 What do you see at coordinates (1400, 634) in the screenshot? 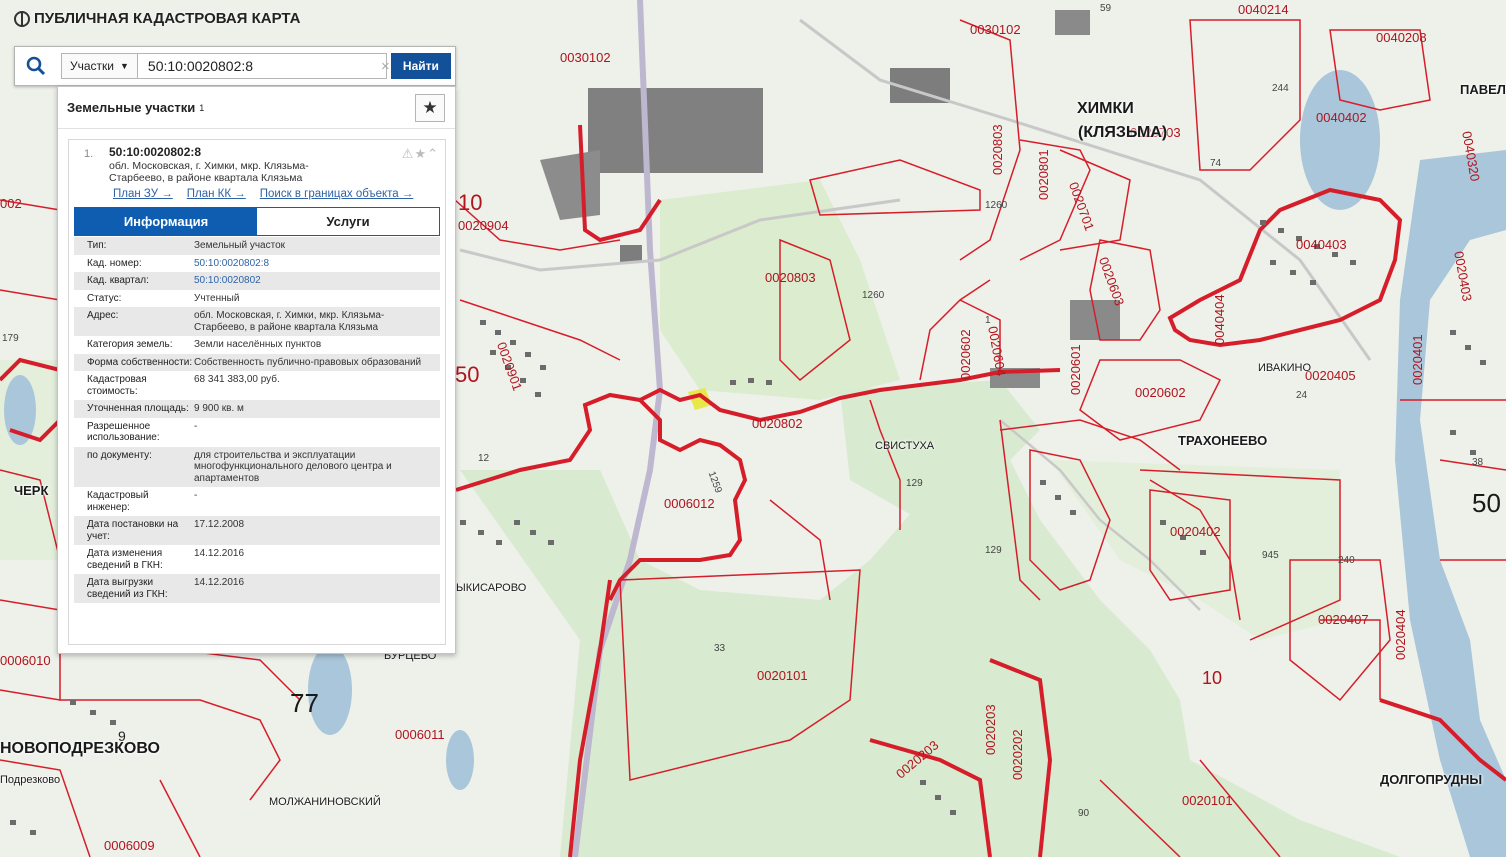
I see `cadastral-label: 0020404` at bounding box center [1400, 634].